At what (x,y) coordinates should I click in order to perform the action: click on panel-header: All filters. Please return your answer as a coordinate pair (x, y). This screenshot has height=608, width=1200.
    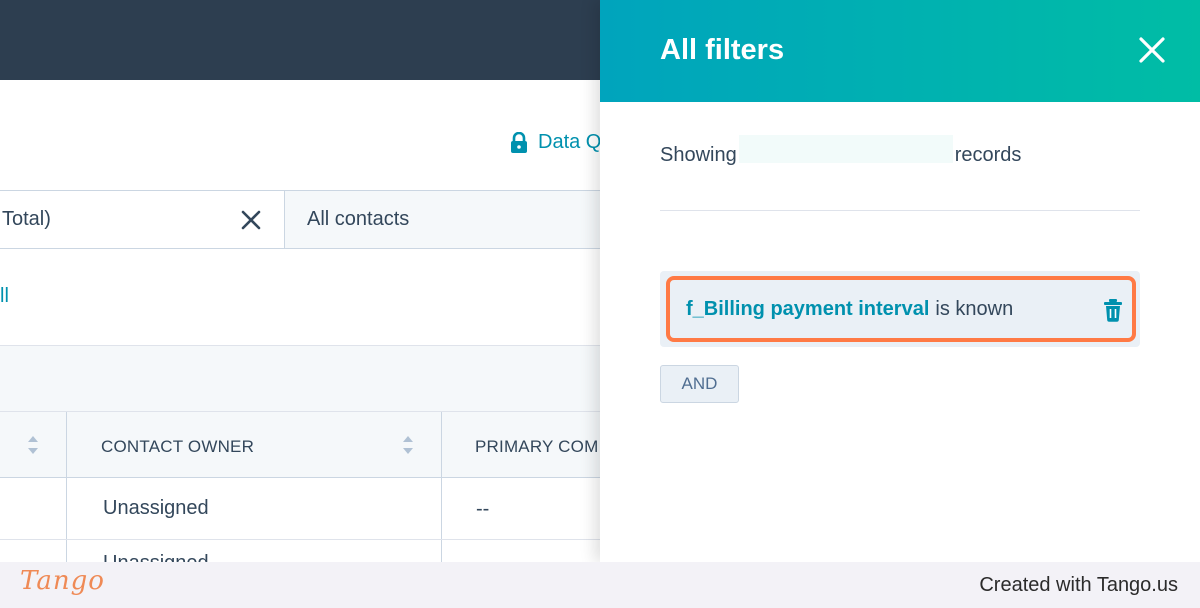
    Looking at the image, I should click on (900, 51).